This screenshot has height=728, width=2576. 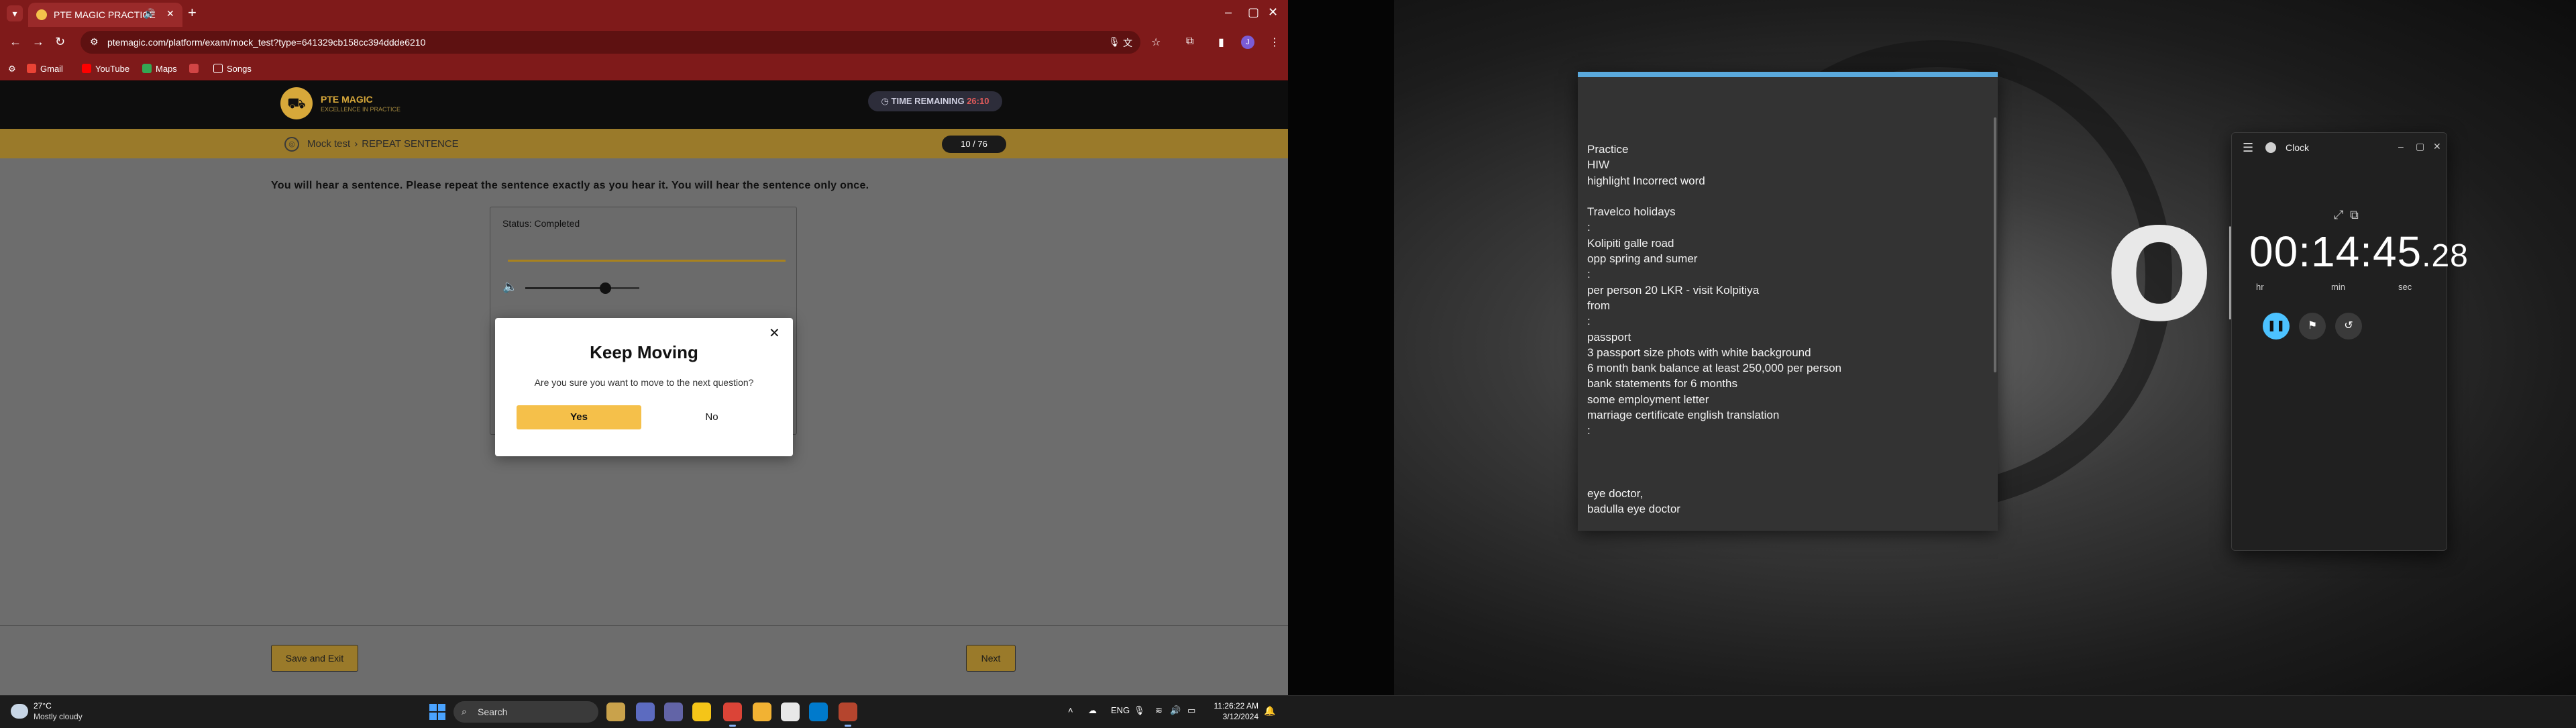 What do you see at coordinates (170, 13) in the screenshot?
I see `tab-close-icon: ✕` at bounding box center [170, 13].